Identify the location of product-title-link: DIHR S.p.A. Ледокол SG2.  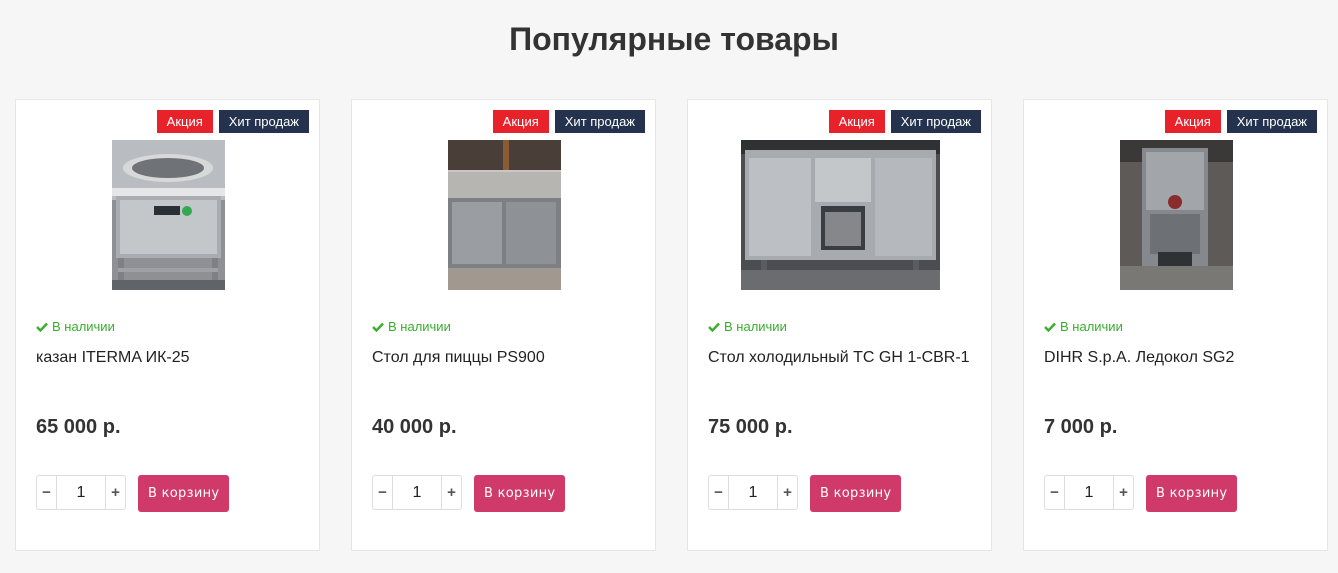
(1184, 358).